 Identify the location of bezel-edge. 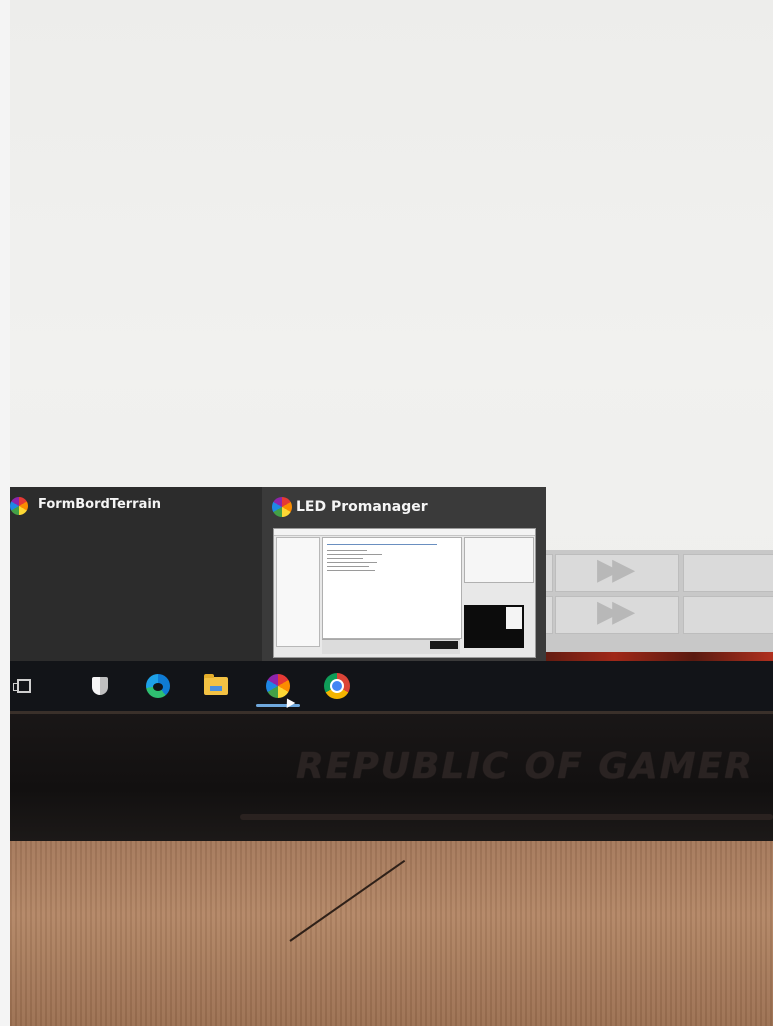
(391, 712).